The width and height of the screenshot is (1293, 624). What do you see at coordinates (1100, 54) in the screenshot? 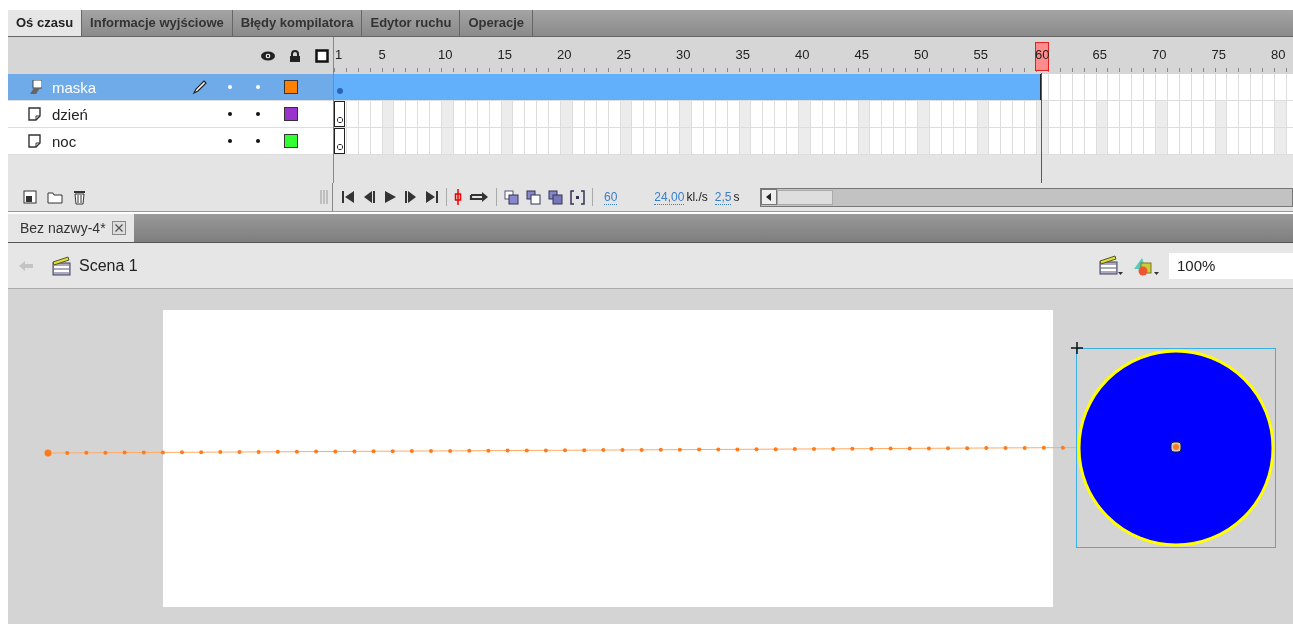
I see `frame-number: 65` at bounding box center [1100, 54].